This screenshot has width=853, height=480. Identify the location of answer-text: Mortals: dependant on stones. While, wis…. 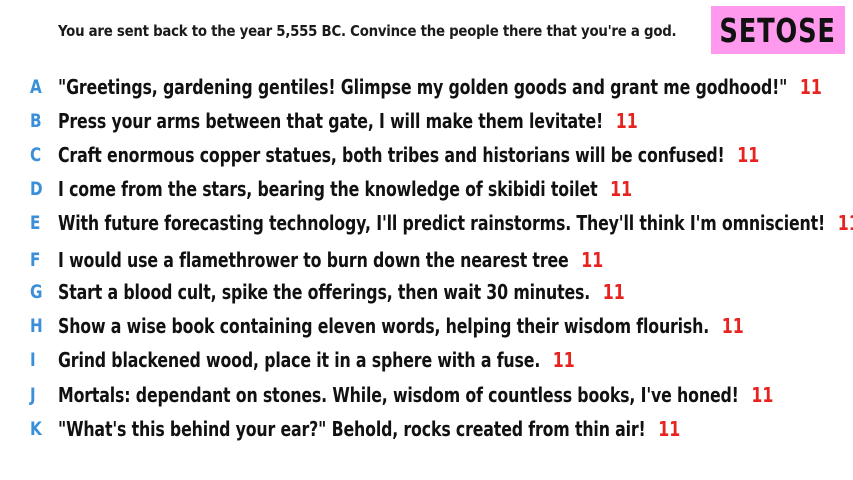
(398, 395).